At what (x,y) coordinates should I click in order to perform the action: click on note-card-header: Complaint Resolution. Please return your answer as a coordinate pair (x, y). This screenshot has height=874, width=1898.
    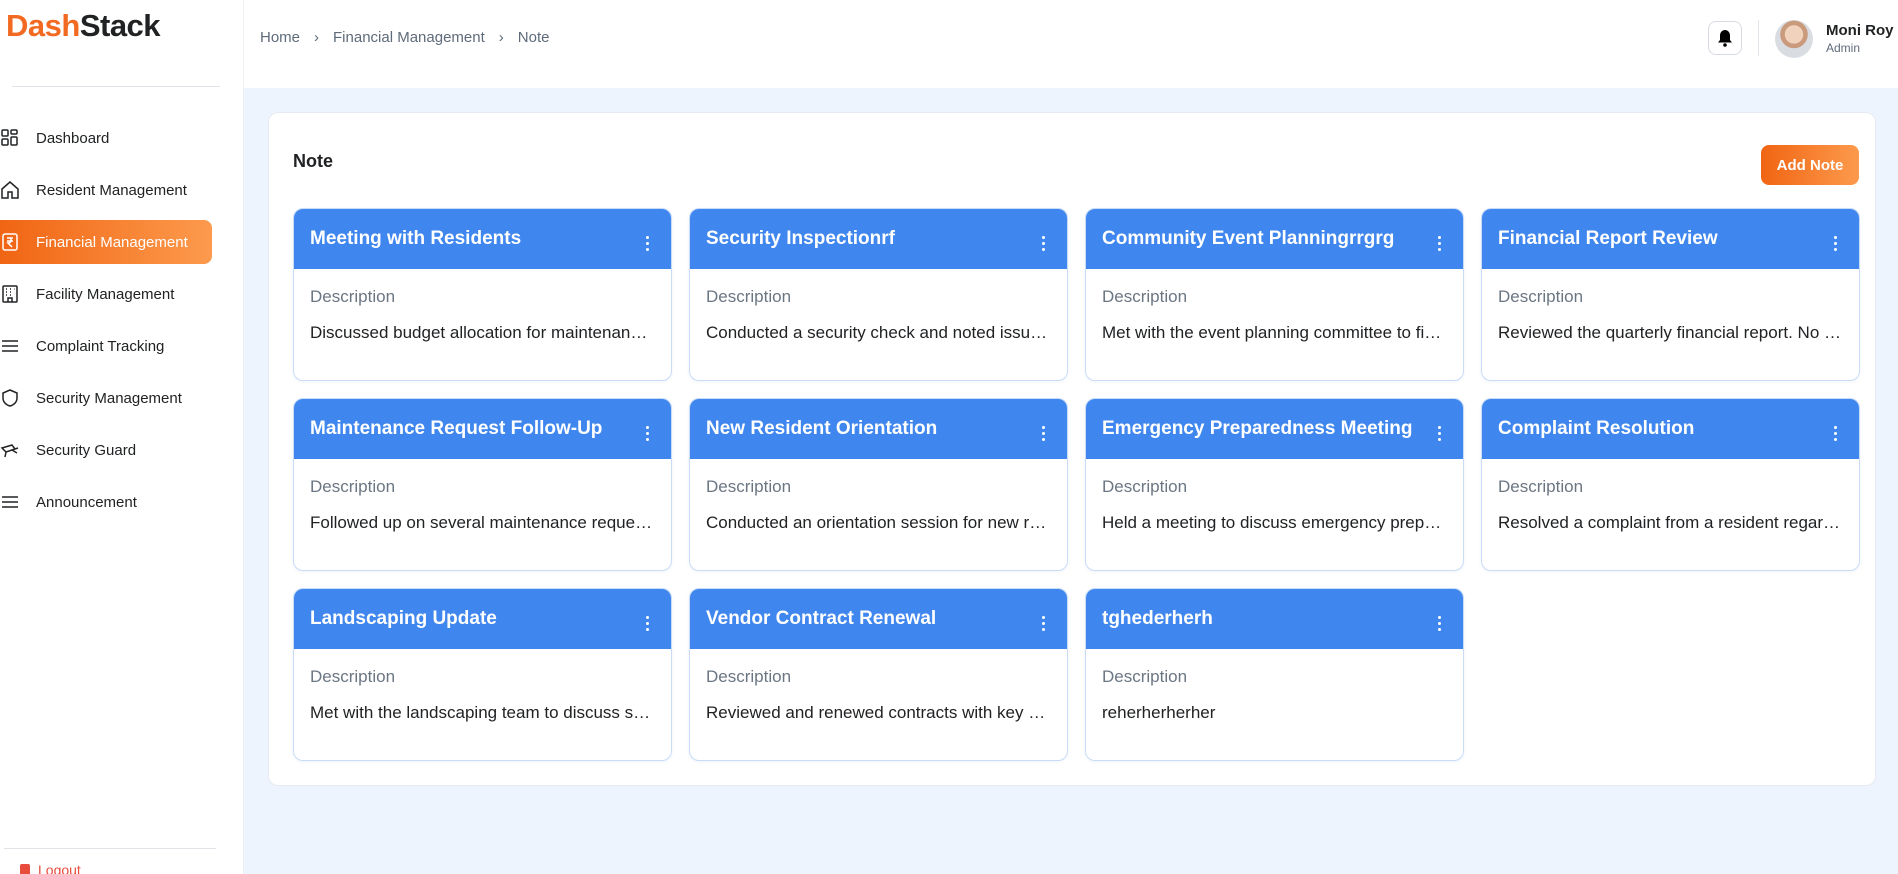
    Looking at the image, I should click on (1670, 429).